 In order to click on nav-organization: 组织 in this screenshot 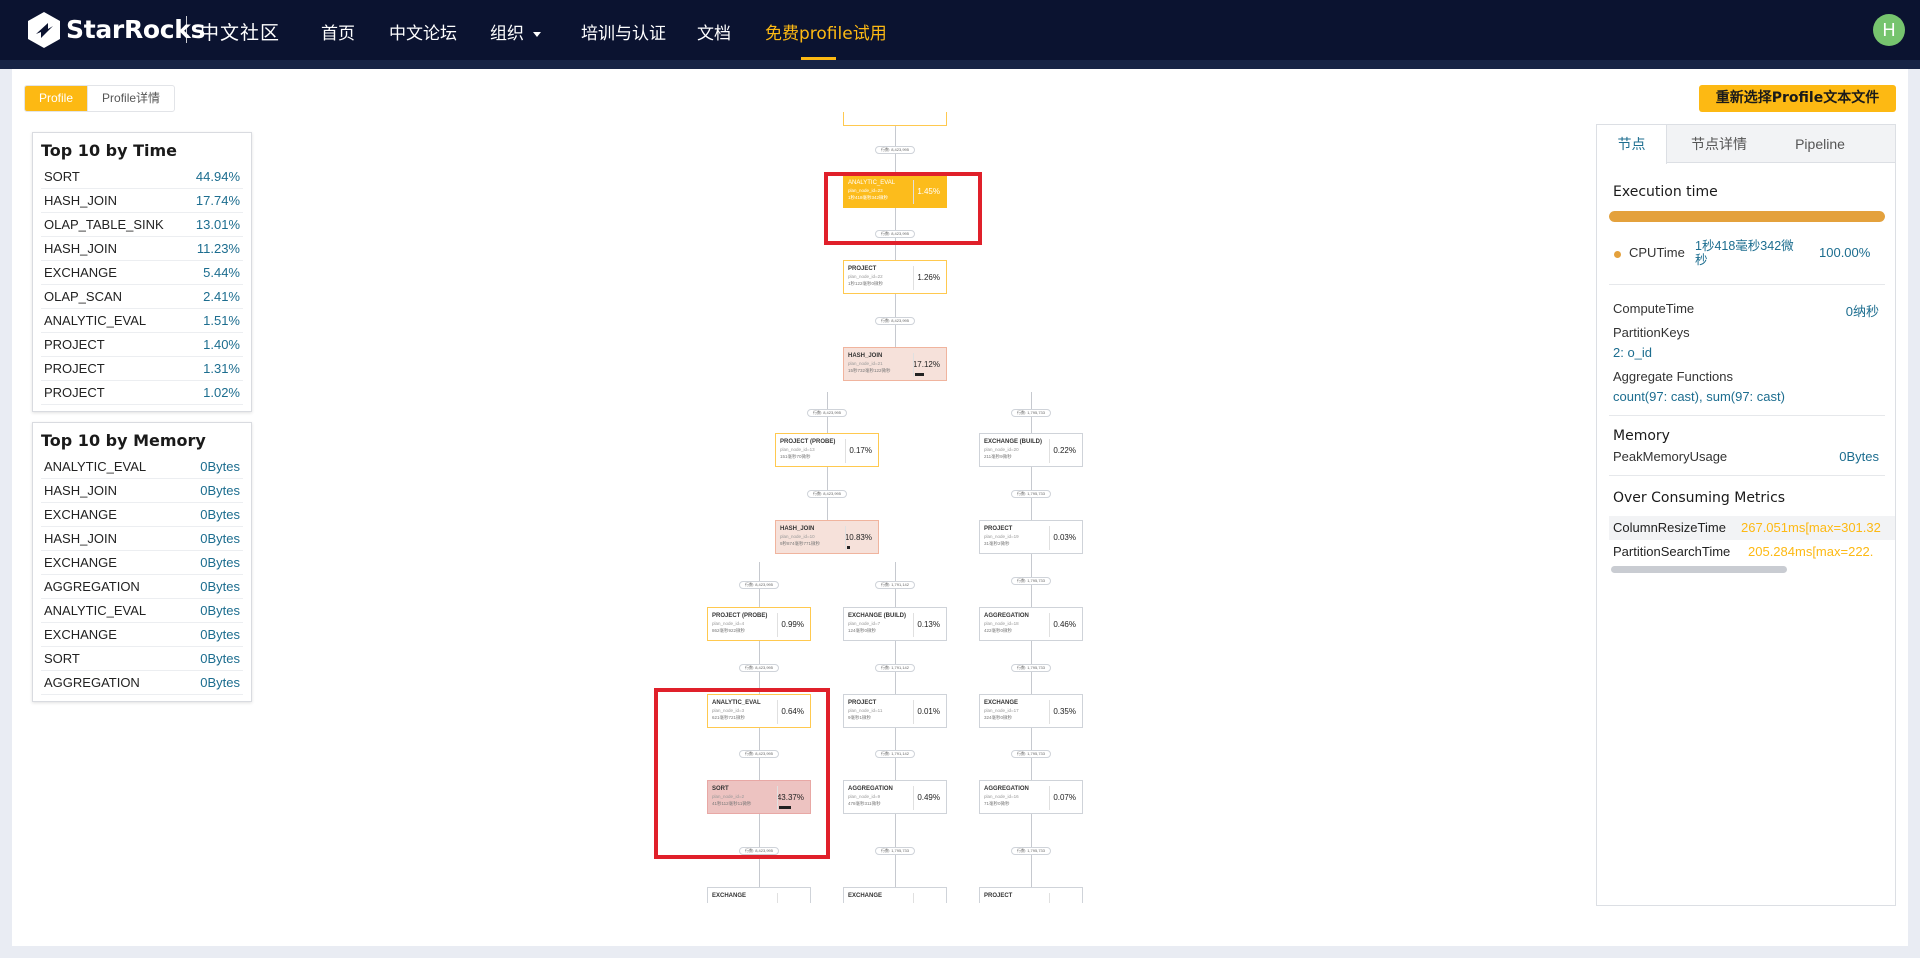, I will do `click(515, 31)`.